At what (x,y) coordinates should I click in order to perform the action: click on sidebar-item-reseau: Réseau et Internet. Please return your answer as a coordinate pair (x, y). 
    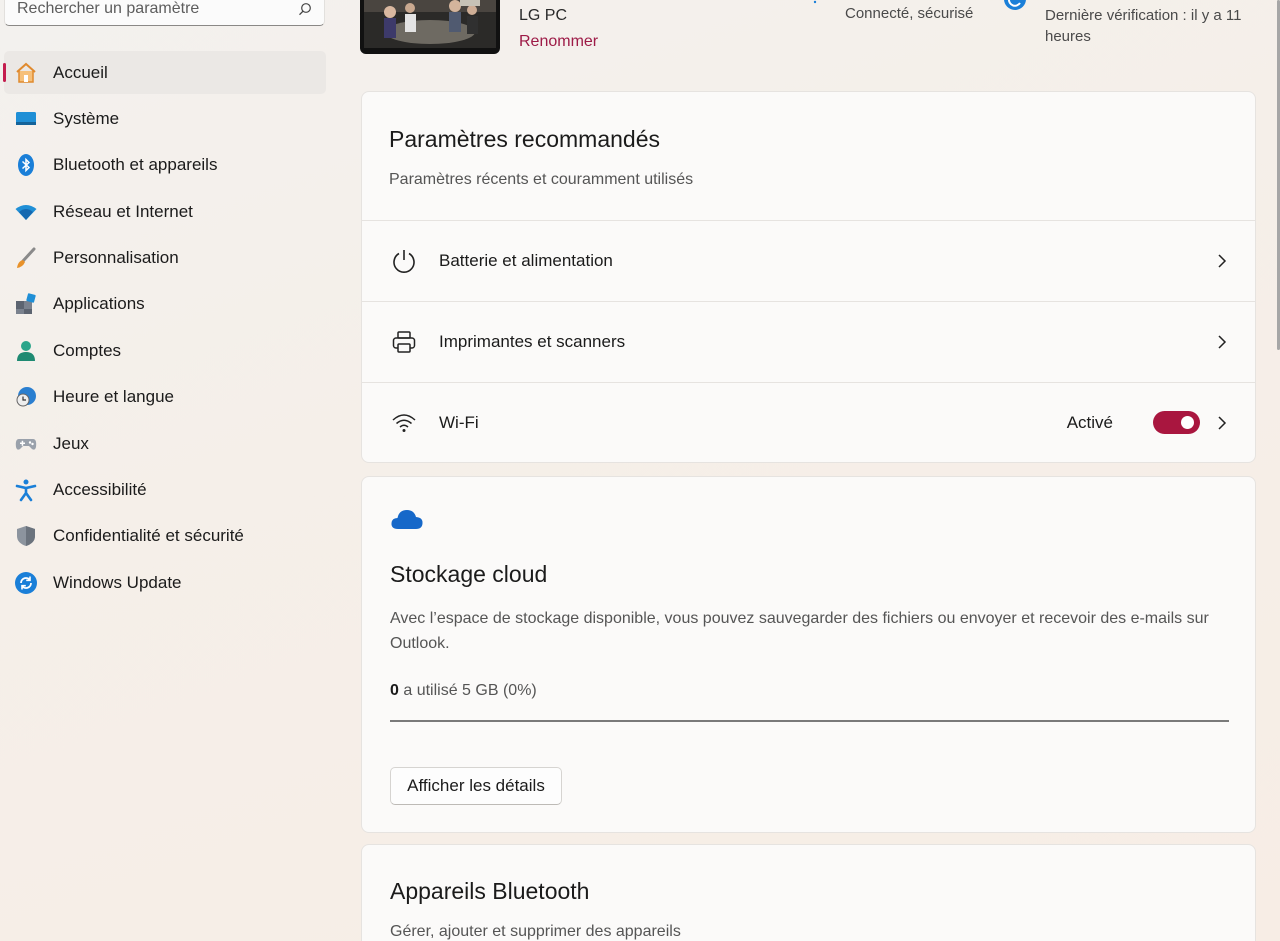
    Looking at the image, I should click on (165, 211).